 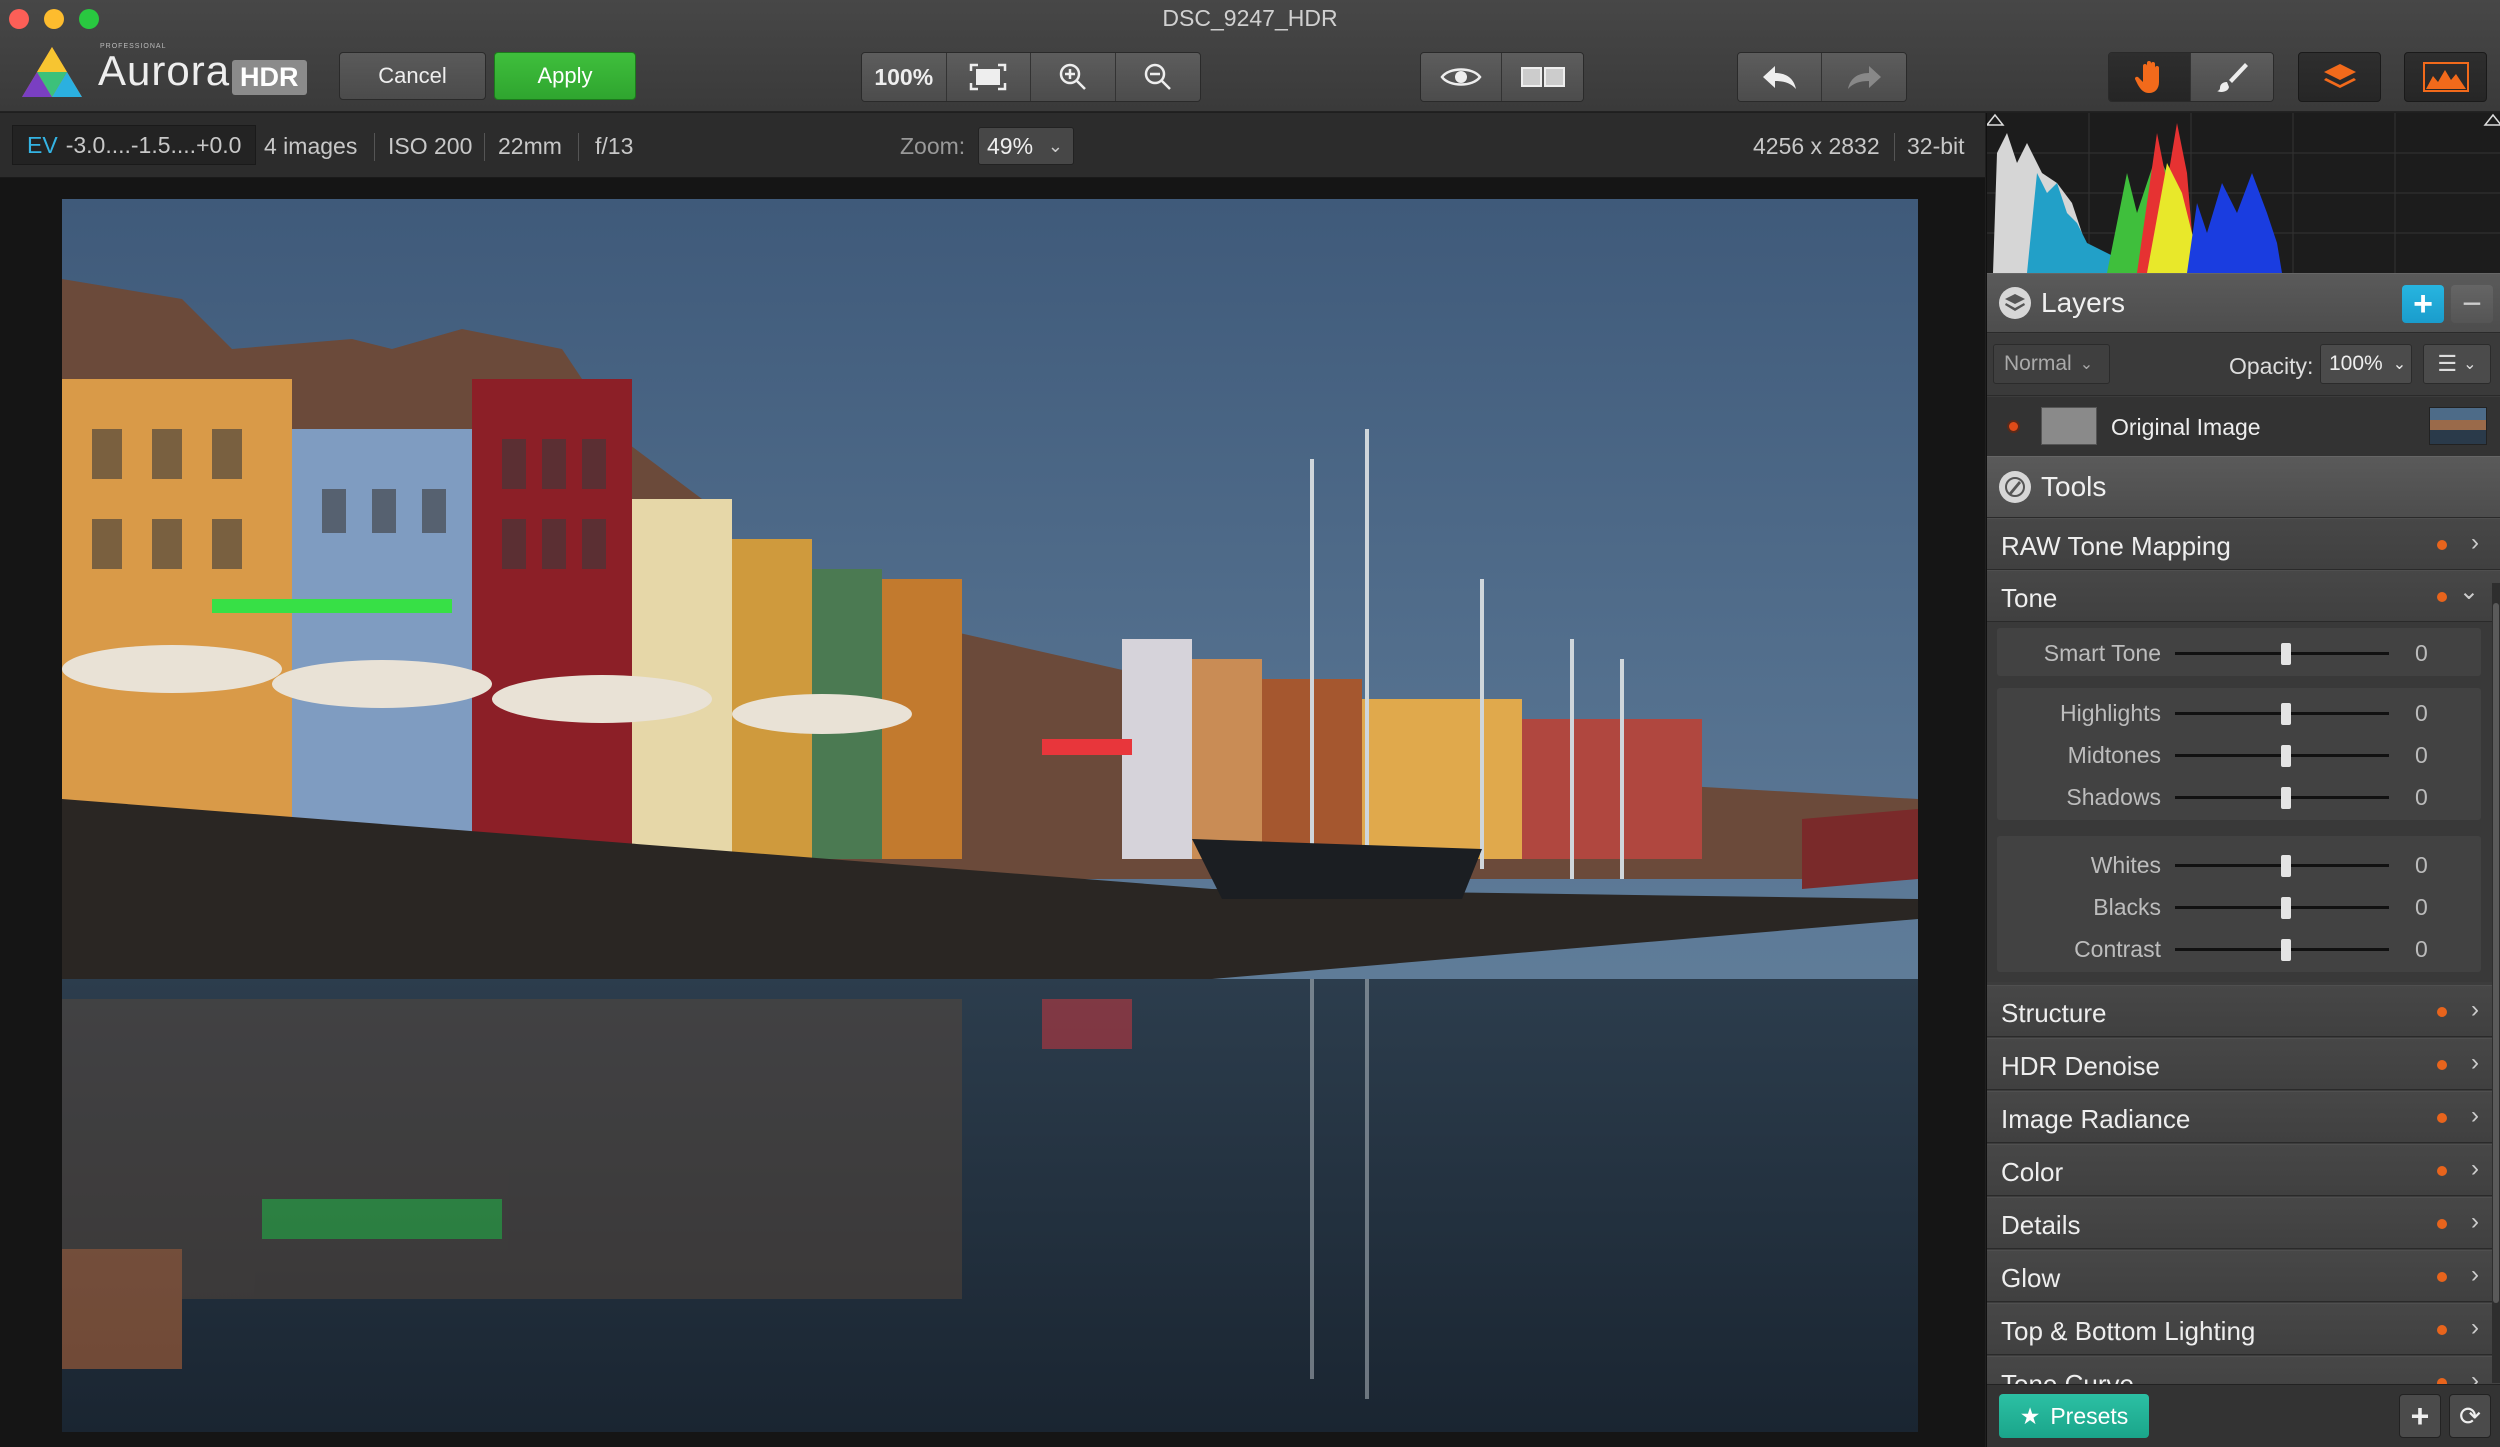 I want to click on tool-hdr-denoise: HDR Denoise ›, so click(x=2243, y=1064).